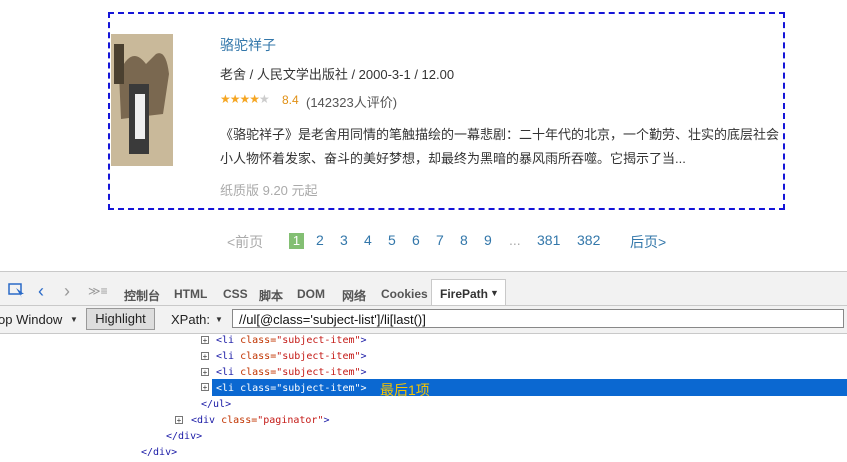 Image resolution: width=847 pixels, height=462 pixels. Describe the element at coordinates (98, 291) in the screenshot. I see `command-line-icon: ≫≡` at that location.